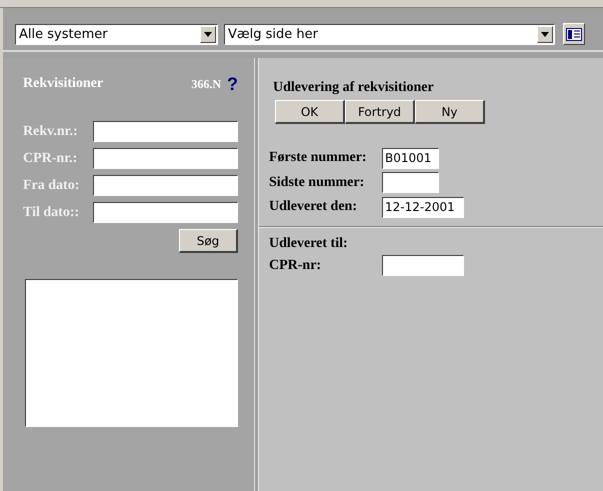 The image size is (603, 491). What do you see at coordinates (232, 84) in the screenshot?
I see `help-link: ?` at bounding box center [232, 84].